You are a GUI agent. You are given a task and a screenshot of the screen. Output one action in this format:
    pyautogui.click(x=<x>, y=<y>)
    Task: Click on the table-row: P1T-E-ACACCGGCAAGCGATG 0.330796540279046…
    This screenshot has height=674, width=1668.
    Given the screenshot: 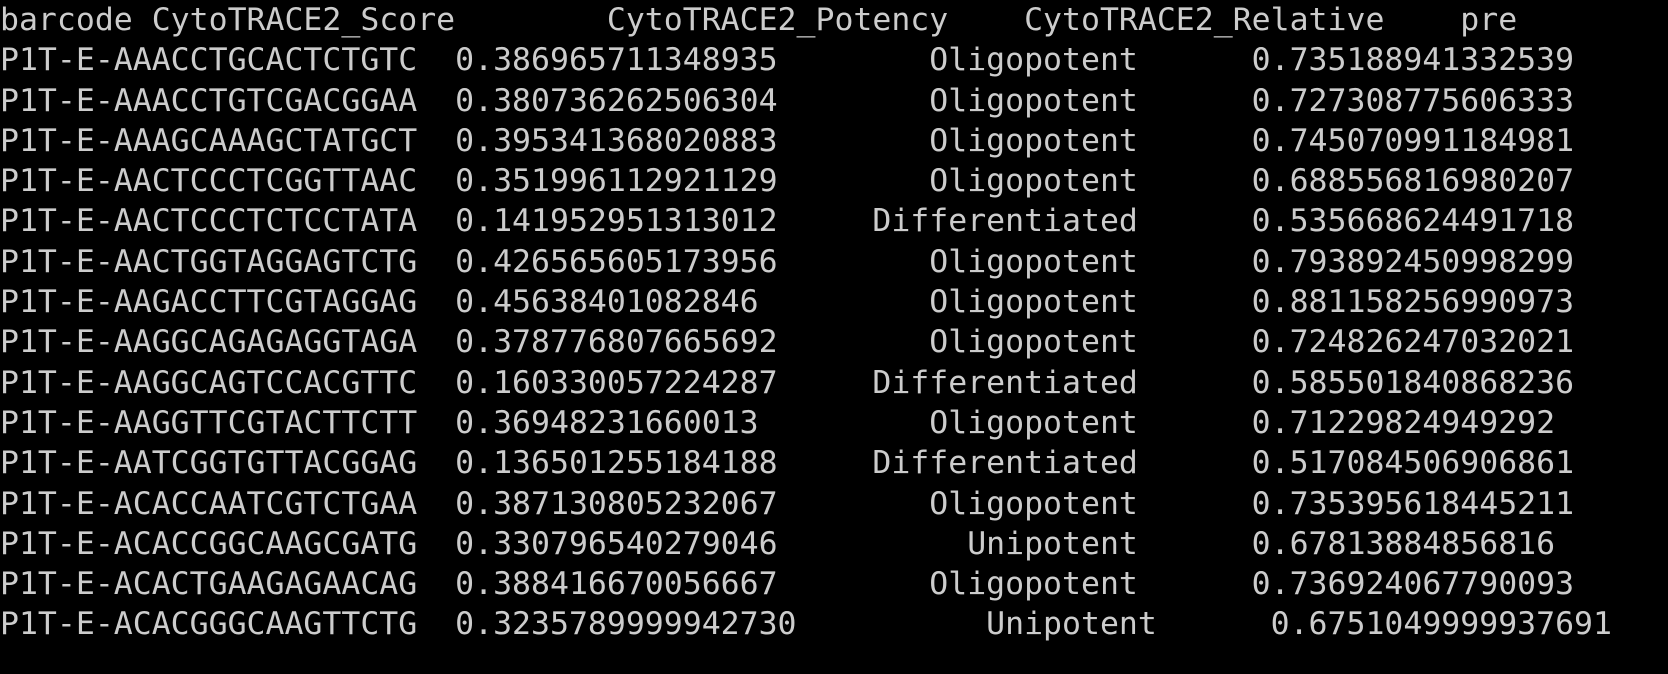 What is the action you would take?
    pyautogui.click(x=778, y=543)
    